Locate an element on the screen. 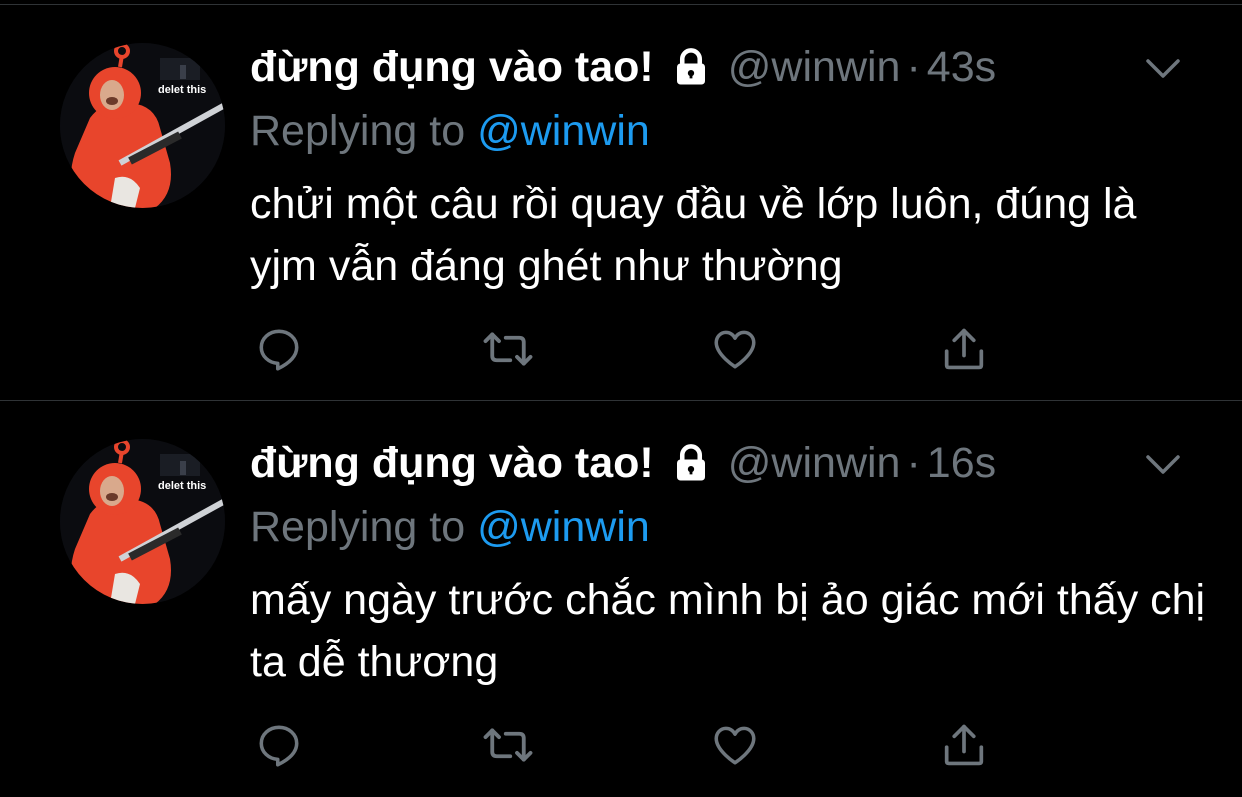  timestamp: 16s is located at coordinates (961, 463).